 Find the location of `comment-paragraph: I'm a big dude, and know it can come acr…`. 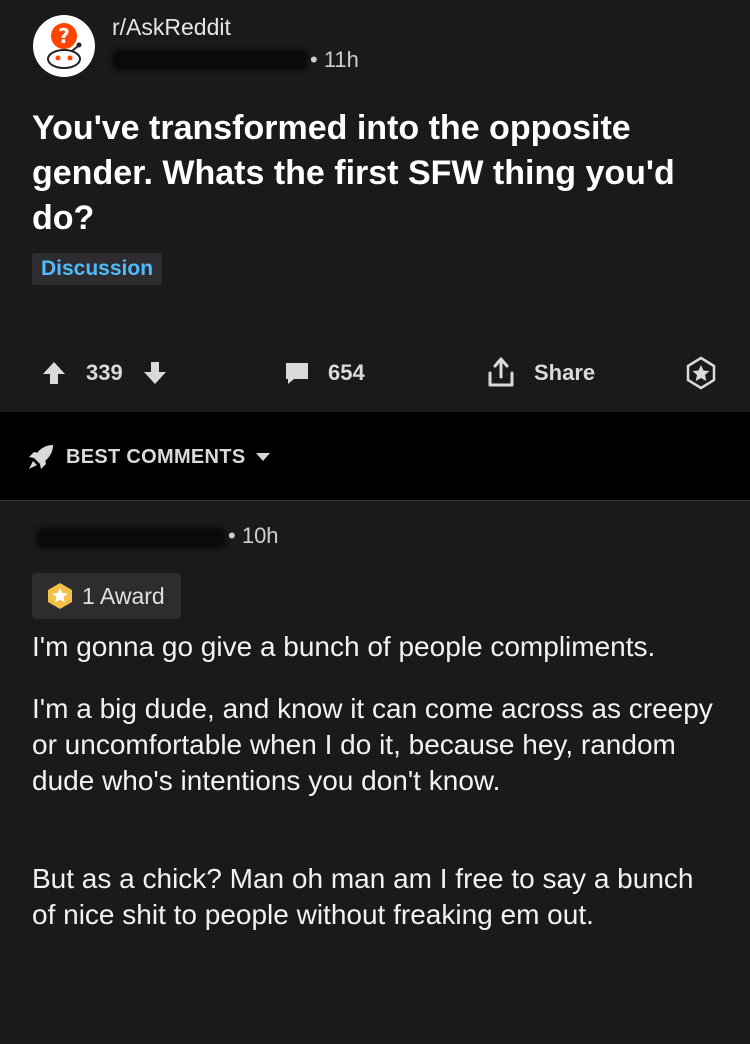

comment-paragraph: I'm a big dude, and know it can come acr… is located at coordinates (372, 744).